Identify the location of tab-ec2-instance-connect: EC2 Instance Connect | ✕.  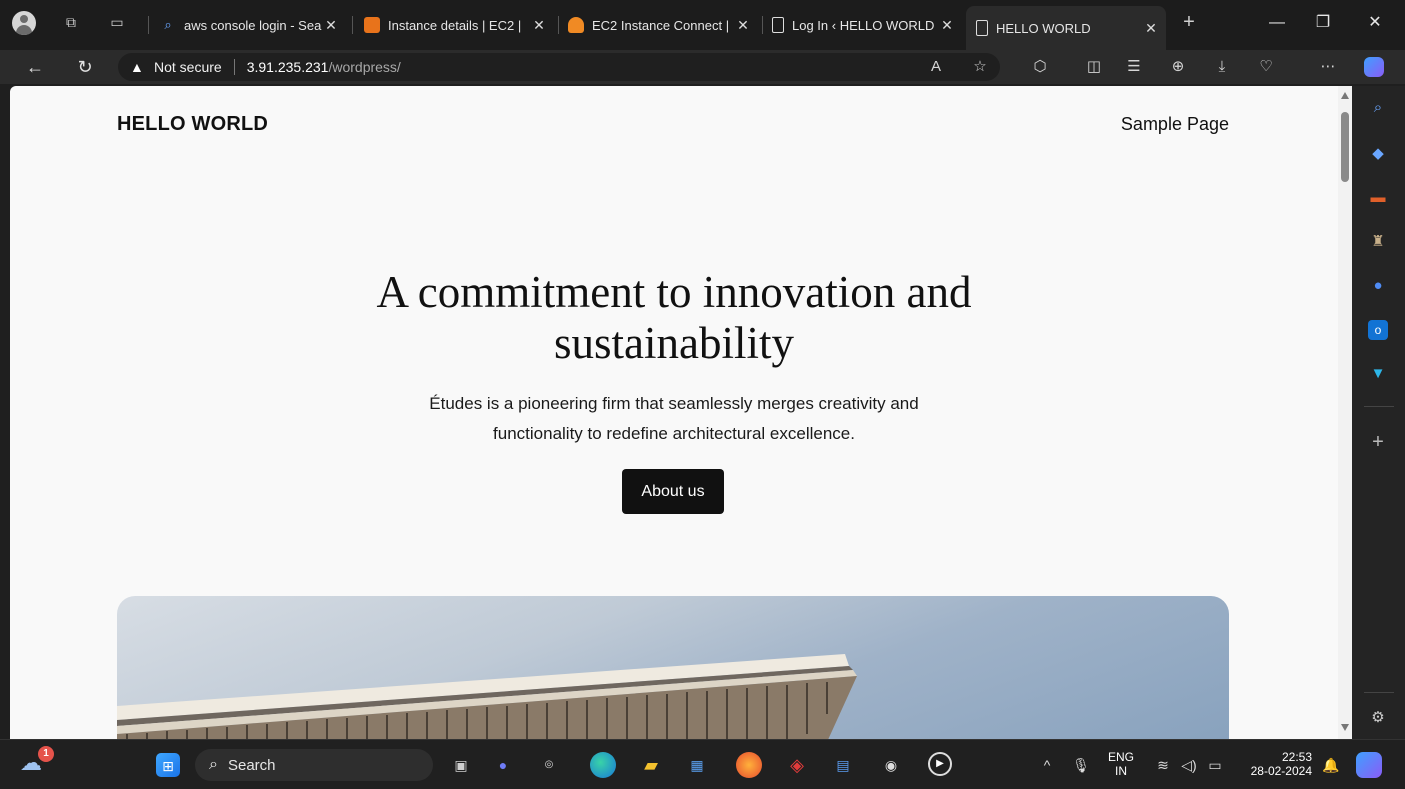
(660, 25).